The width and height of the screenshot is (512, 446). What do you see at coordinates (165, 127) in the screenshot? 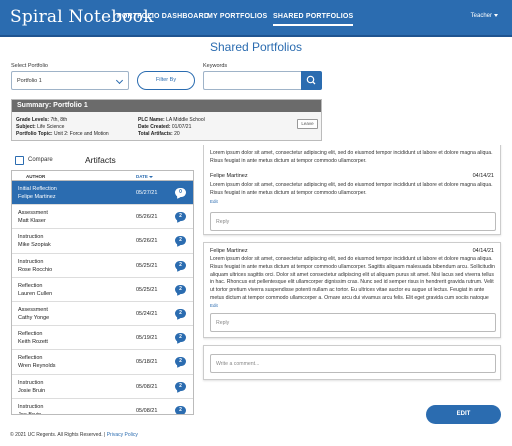
I see `date-created: Date Created: 01/07/21` at bounding box center [165, 127].